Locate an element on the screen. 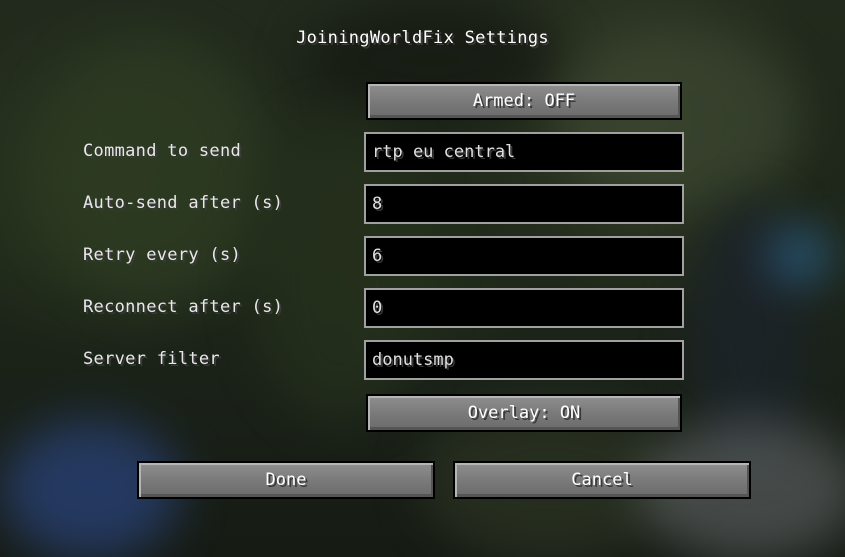 Image resolution: width=845 pixels, height=557 pixels. cancel-button: Cancel is located at coordinates (602, 480).